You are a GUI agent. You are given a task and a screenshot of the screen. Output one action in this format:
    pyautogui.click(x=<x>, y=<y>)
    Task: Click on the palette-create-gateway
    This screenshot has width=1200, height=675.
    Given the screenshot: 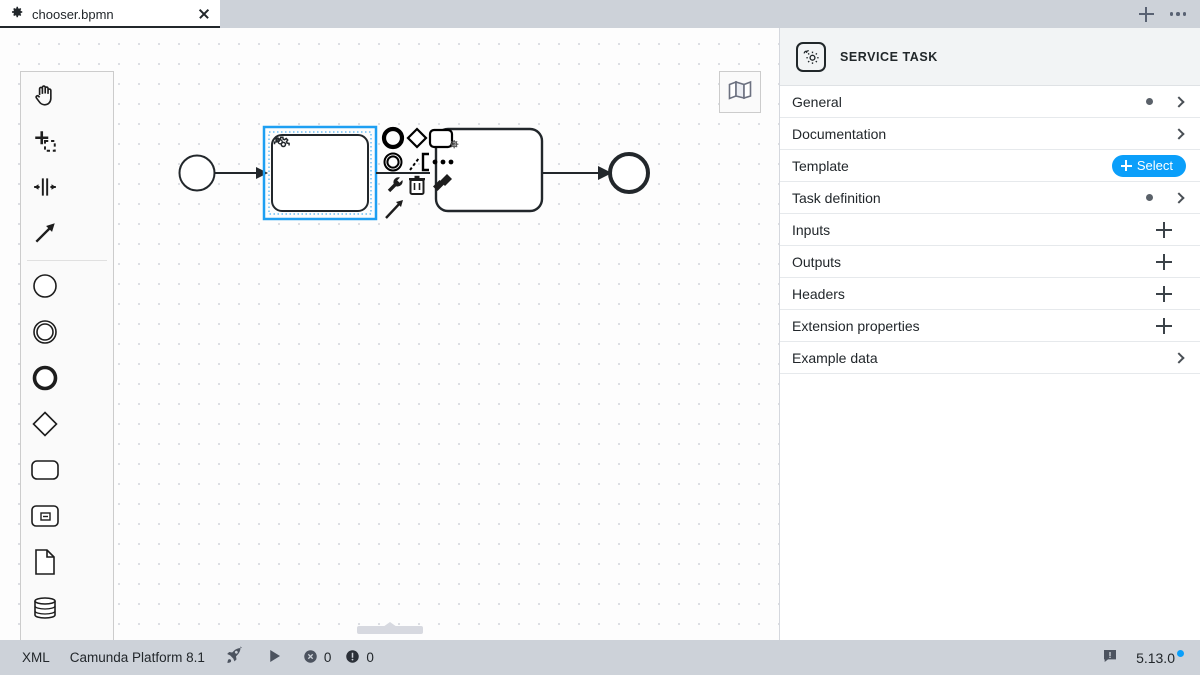 What is the action you would take?
    pyautogui.click(x=44, y=426)
    